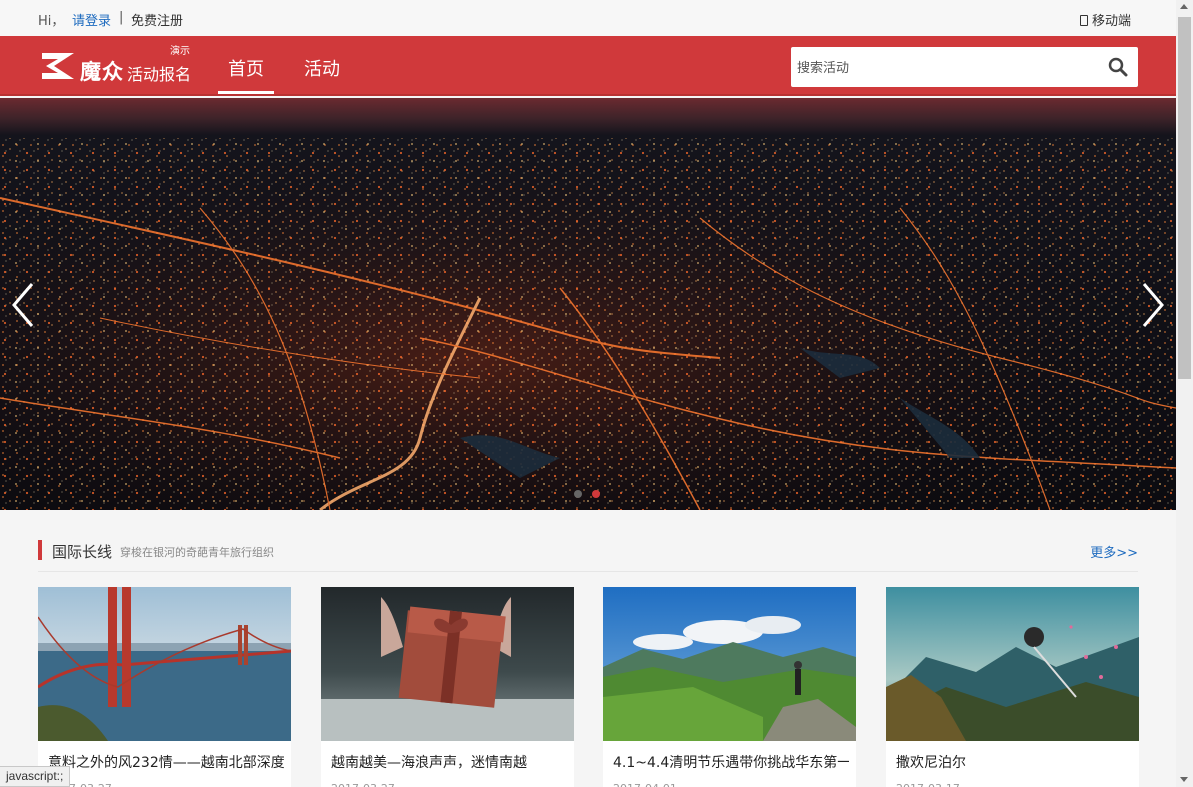  Describe the element at coordinates (363, 784) in the screenshot. I see `card-date: 2017-03-27` at that location.